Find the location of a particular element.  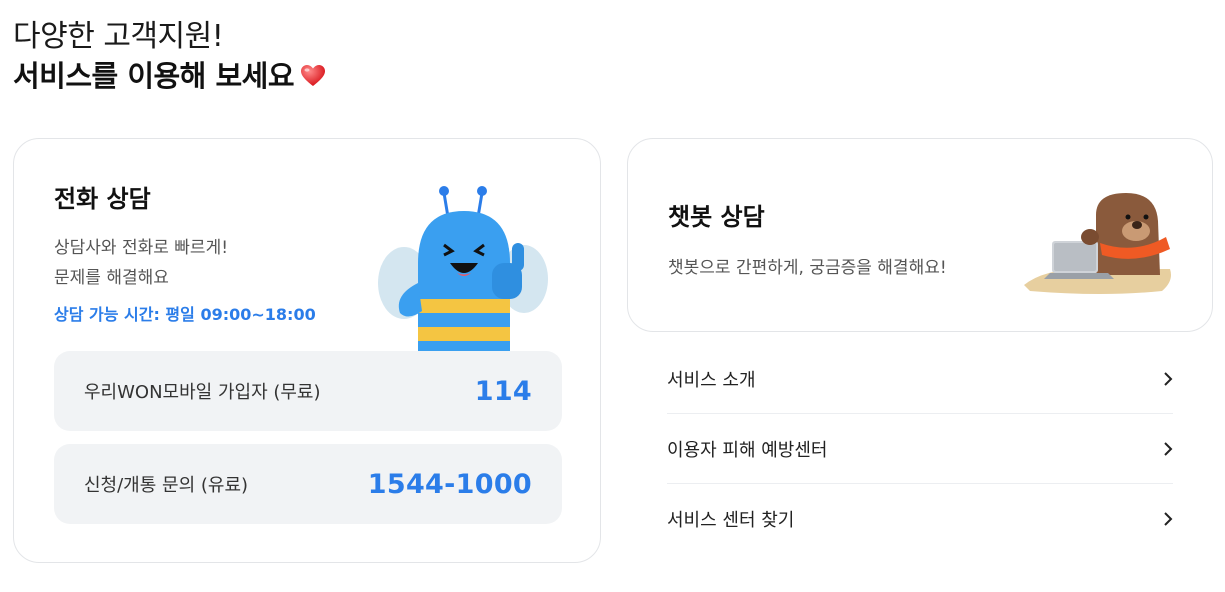

headline-line1: 다양한 고객지원! is located at coordinates (118, 36).